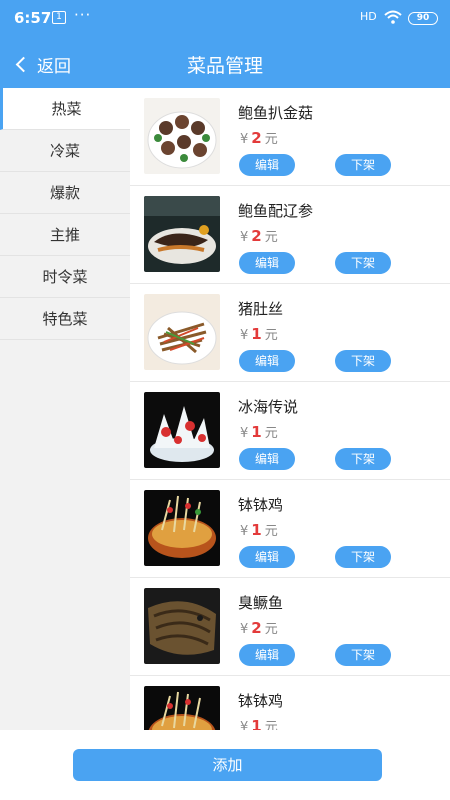 Image resolution: width=450 pixels, height=800 pixels. Describe the element at coordinates (276, 113) in the screenshot. I see `dish-name: 鲍鱼扒金菇` at that location.